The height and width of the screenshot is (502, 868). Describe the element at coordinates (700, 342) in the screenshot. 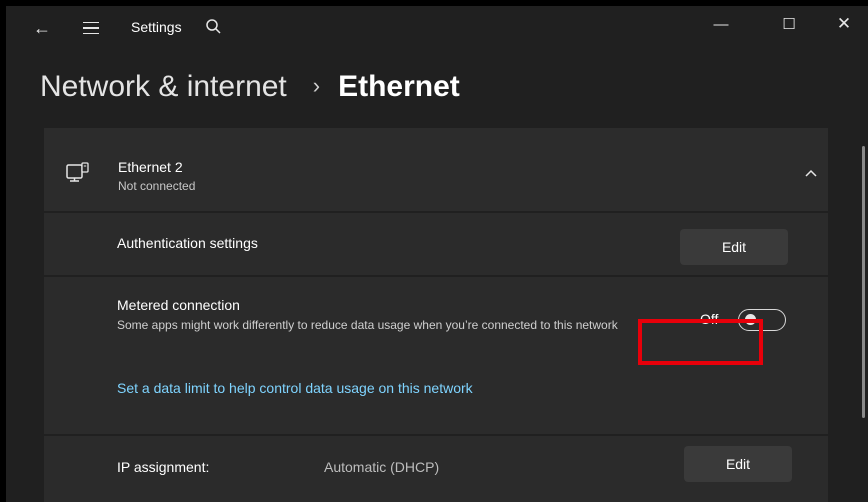

I see `highlight-box` at that location.